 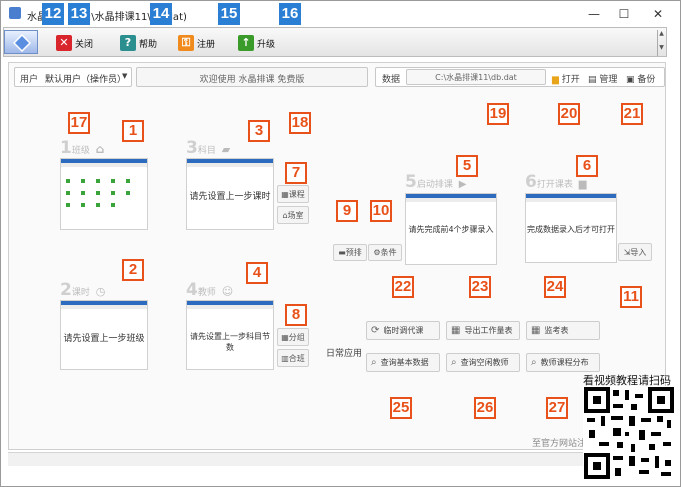 I want to click on close-button: ✕ 关闭, so click(x=74, y=43).